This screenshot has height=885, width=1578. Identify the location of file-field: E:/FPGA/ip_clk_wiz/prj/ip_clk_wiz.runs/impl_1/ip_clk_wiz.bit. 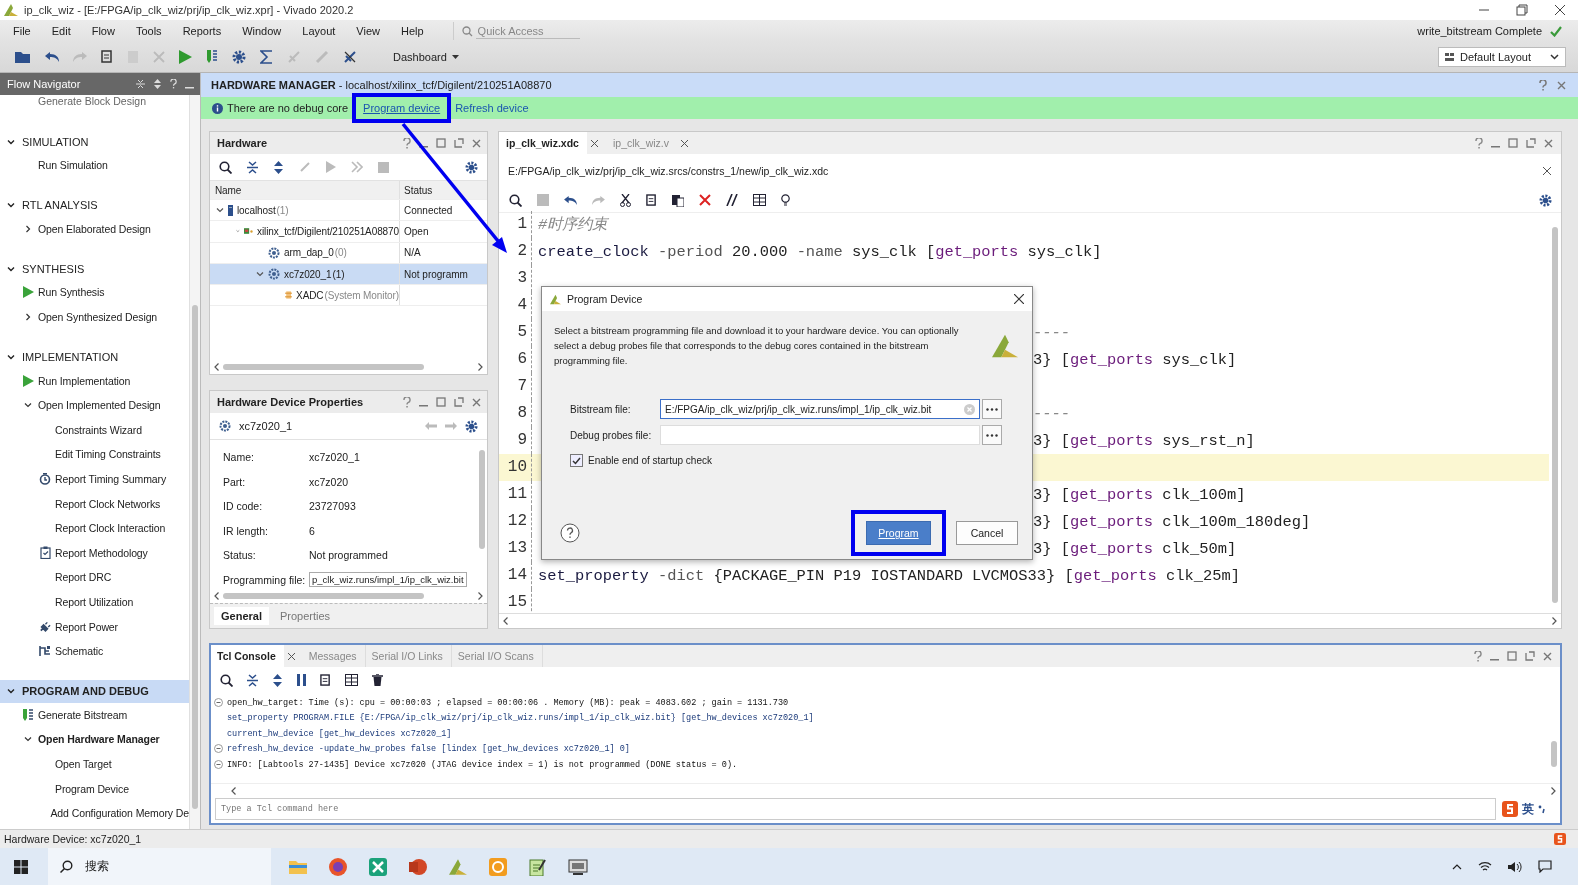
(820, 409).